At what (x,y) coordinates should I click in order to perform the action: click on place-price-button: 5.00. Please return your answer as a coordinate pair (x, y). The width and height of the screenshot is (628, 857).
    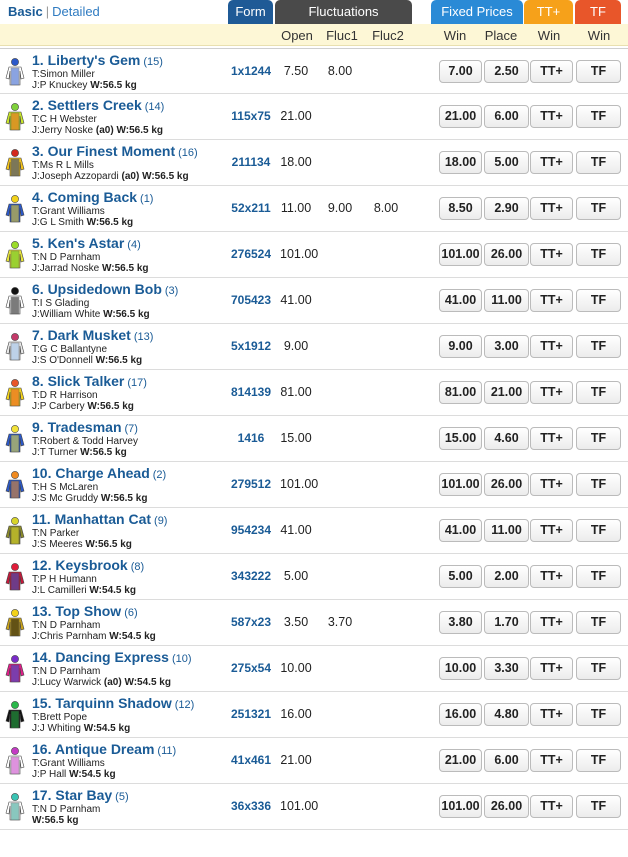
    Looking at the image, I should click on (506, 162).